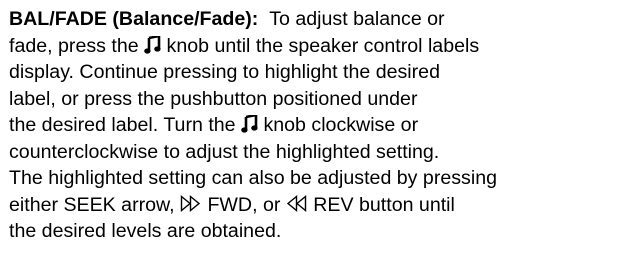 The width and height of the screenshot is (619, 264). I want to click on fast-forward-icon, so click(191, 203).